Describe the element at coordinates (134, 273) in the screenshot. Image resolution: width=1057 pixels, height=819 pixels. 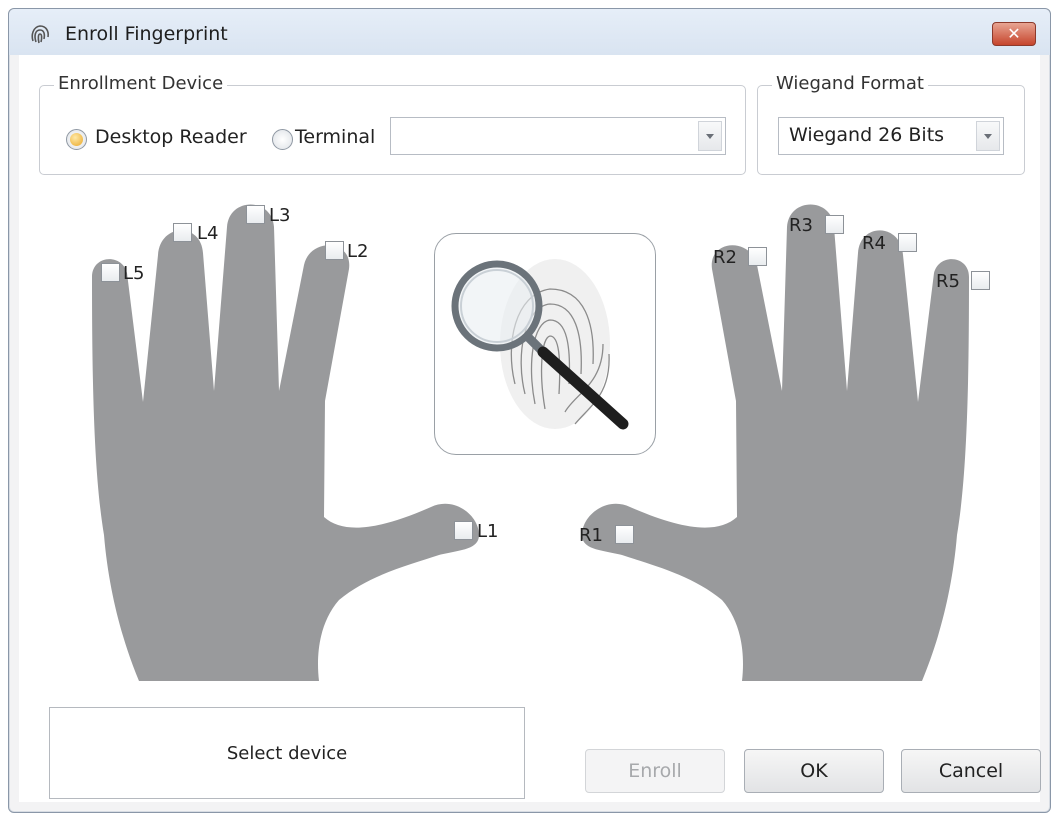
I see `finger-label-l5: L5` at that location.